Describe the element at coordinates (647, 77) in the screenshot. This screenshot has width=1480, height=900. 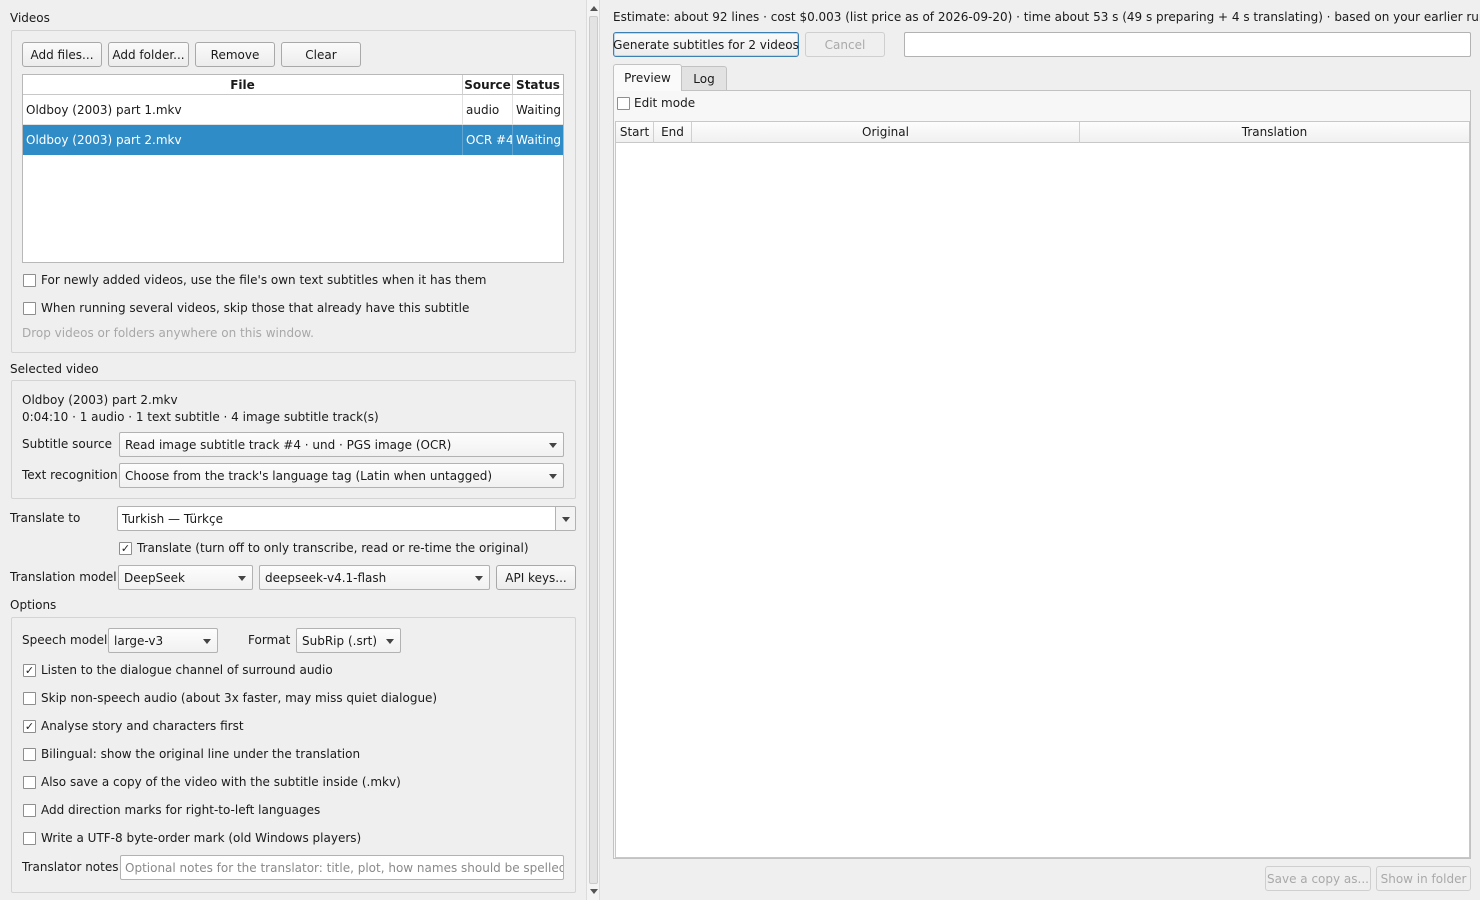
I see `tab-preview: Preview` at that location.